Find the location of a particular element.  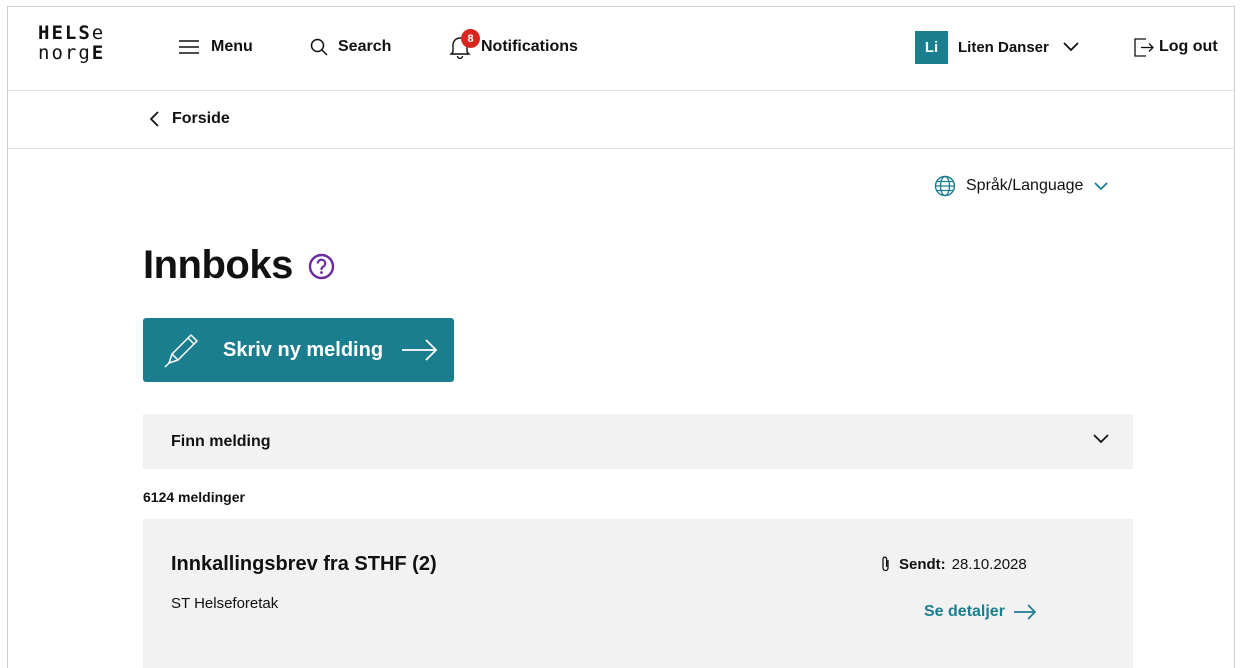

menu-button: Menu is located at coordinates (216, 47).